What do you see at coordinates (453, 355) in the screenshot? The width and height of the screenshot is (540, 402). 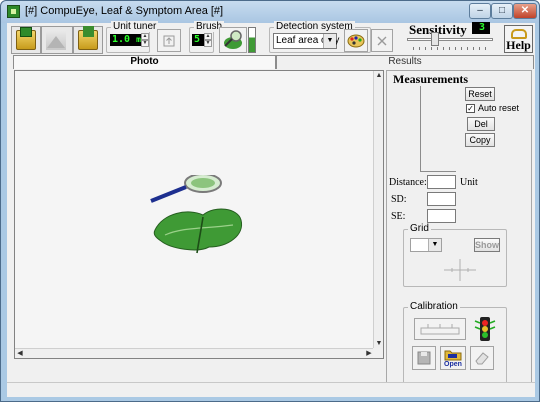 I see `open-folder-icon` at bounding box center [453, 355].